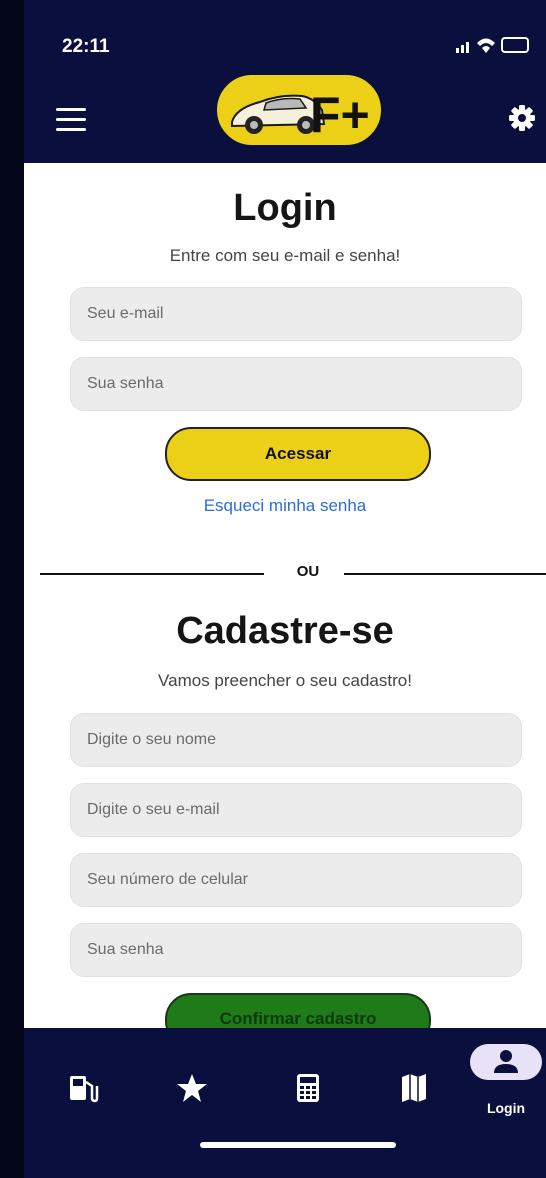 Image resolution: width=546 pixels, height=1178 pixels. Describe the element at coordinates (340, 115) in the screenshot. I see `logo-text: F+` at that location.